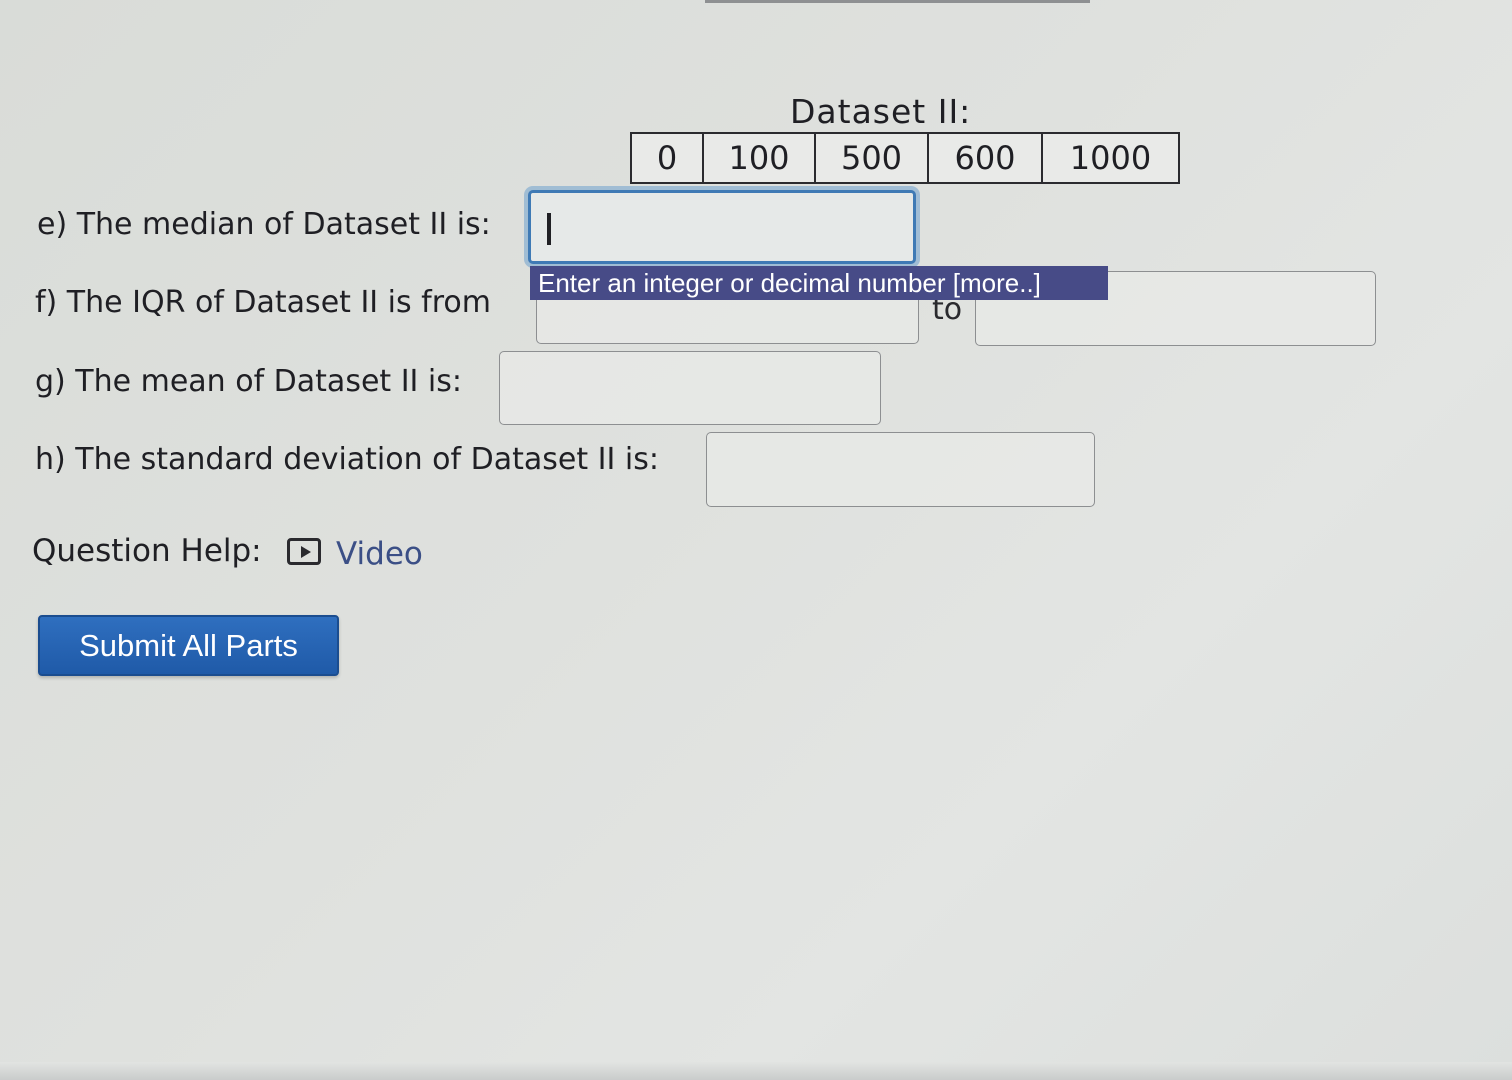 This screenshot has height=1080, width=1512. Describe the element at coordinates (147, 551) in the screenshot. I see `question-help-label: Question Help:` at that location.